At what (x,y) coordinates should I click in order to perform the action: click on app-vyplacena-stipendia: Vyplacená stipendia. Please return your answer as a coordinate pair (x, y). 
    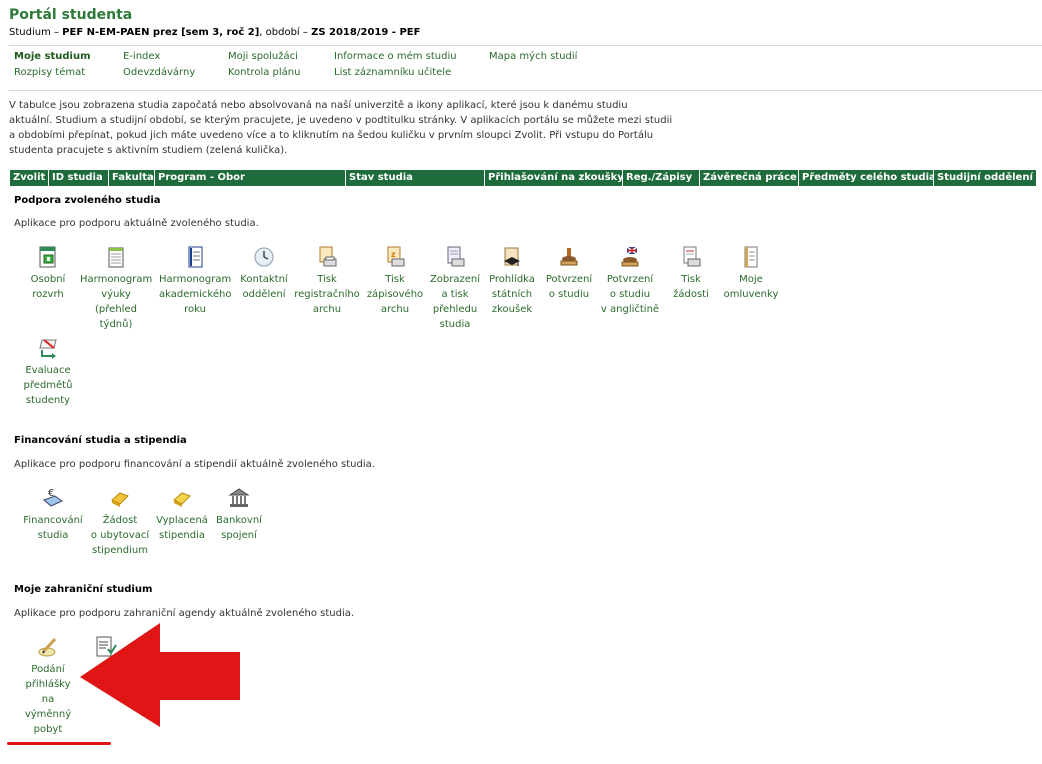
    Looking at the image, I should click on (182, 514).